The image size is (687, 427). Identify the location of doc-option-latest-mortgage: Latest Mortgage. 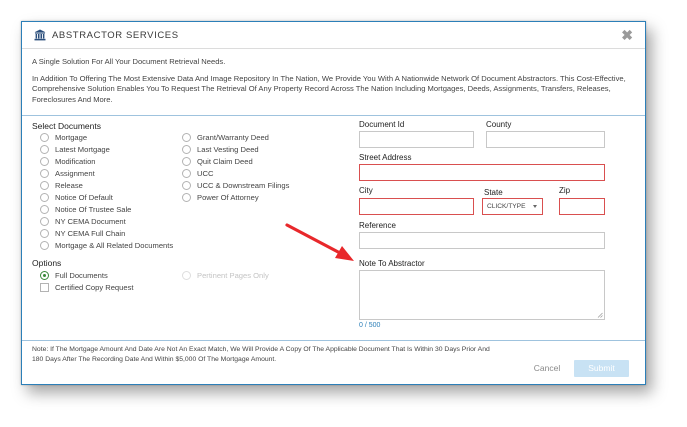
(75, 149).